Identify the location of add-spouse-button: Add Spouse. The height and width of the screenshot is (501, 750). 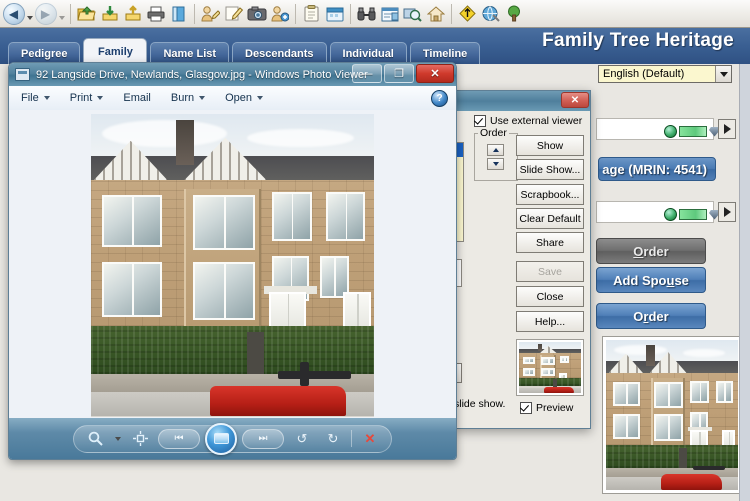
(651, 280).